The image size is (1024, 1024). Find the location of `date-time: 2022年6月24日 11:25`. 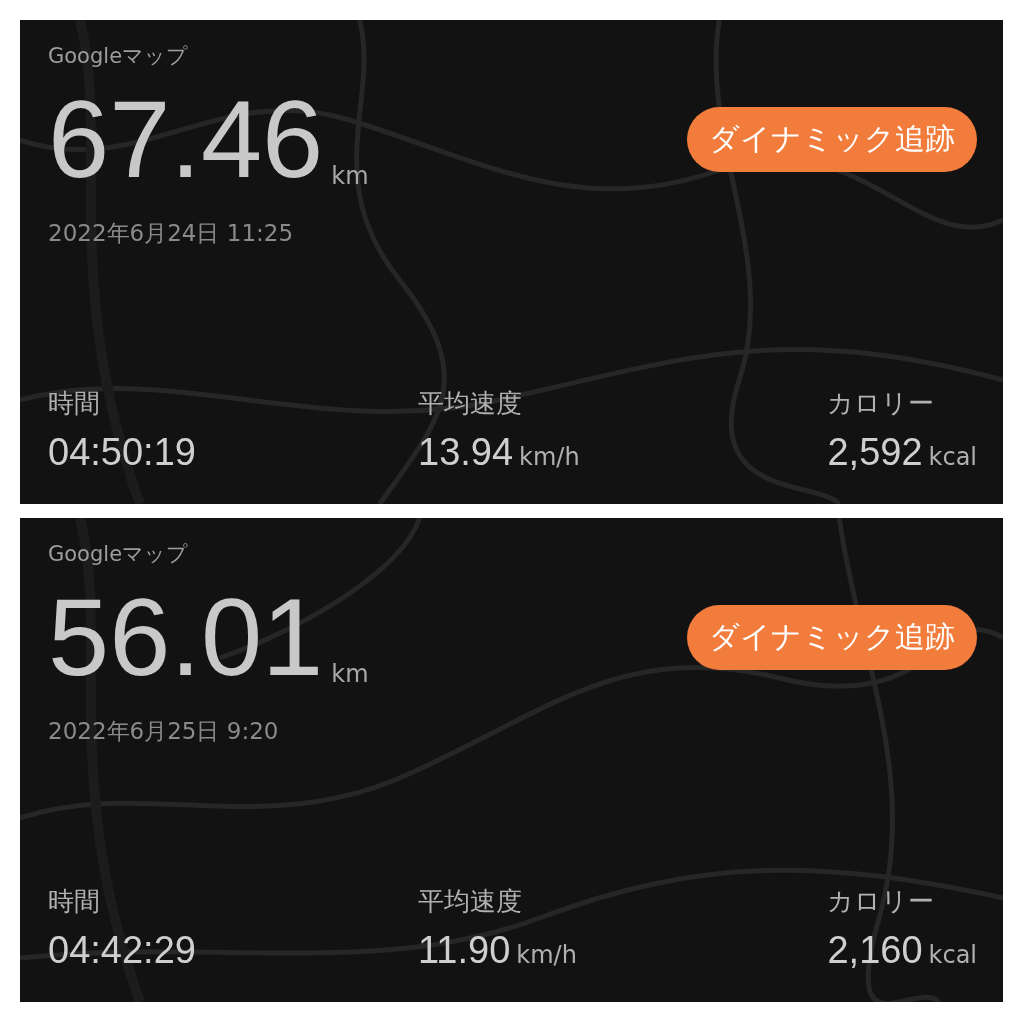

date-time: 2022年6月24日 11:25 is located at coordinates (171, 233).